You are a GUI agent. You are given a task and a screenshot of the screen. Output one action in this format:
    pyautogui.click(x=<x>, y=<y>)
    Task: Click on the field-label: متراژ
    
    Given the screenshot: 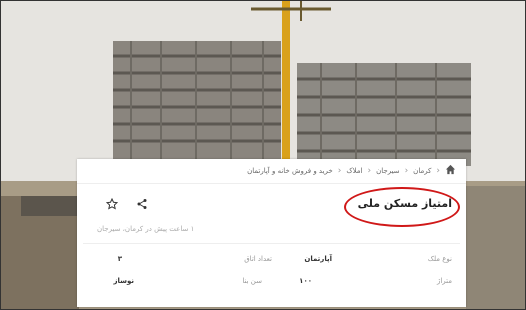 What is the action you would take?
    pyautogui.click(x=444, y=281)
    